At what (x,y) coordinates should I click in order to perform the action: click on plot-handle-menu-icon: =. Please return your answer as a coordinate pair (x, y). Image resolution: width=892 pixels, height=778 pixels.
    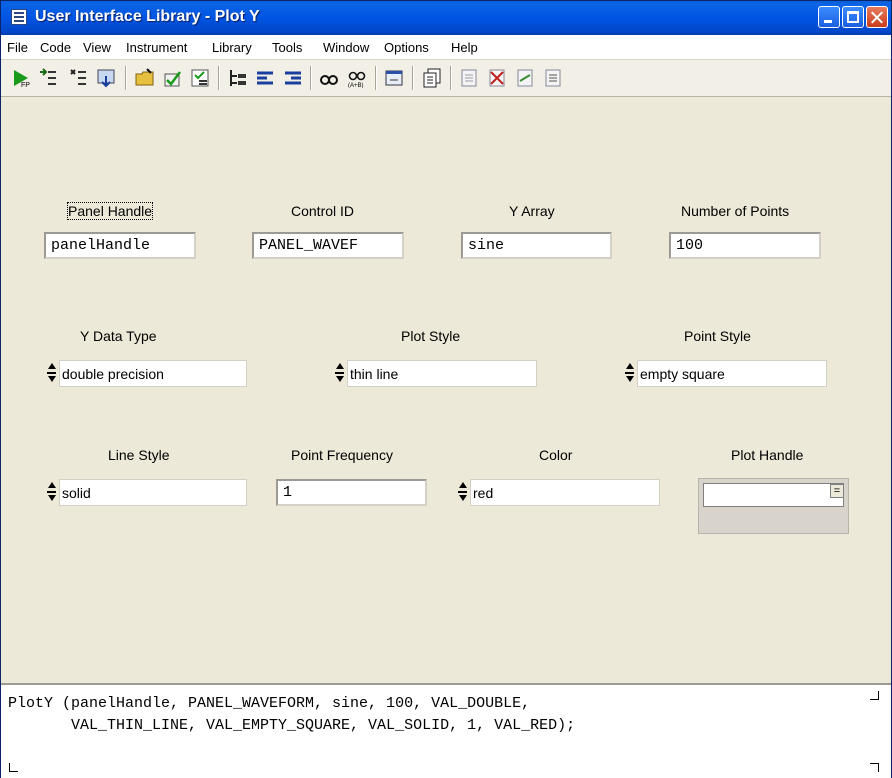
    Looking at the image, I should click on (837, 491).